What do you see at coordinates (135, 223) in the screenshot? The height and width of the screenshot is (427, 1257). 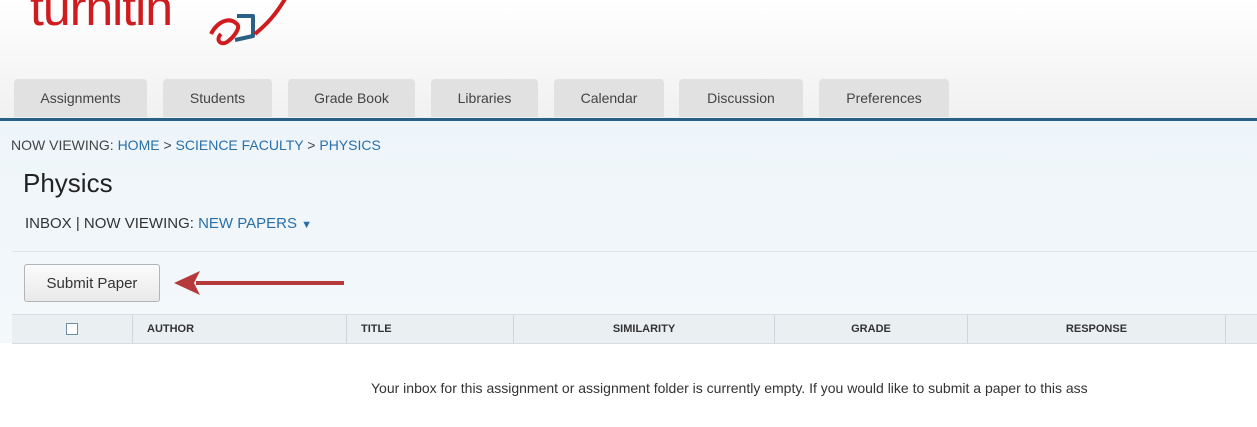 I see `viewing-prefix: | NOW VIEWING:` at bounding box center [135, 223].